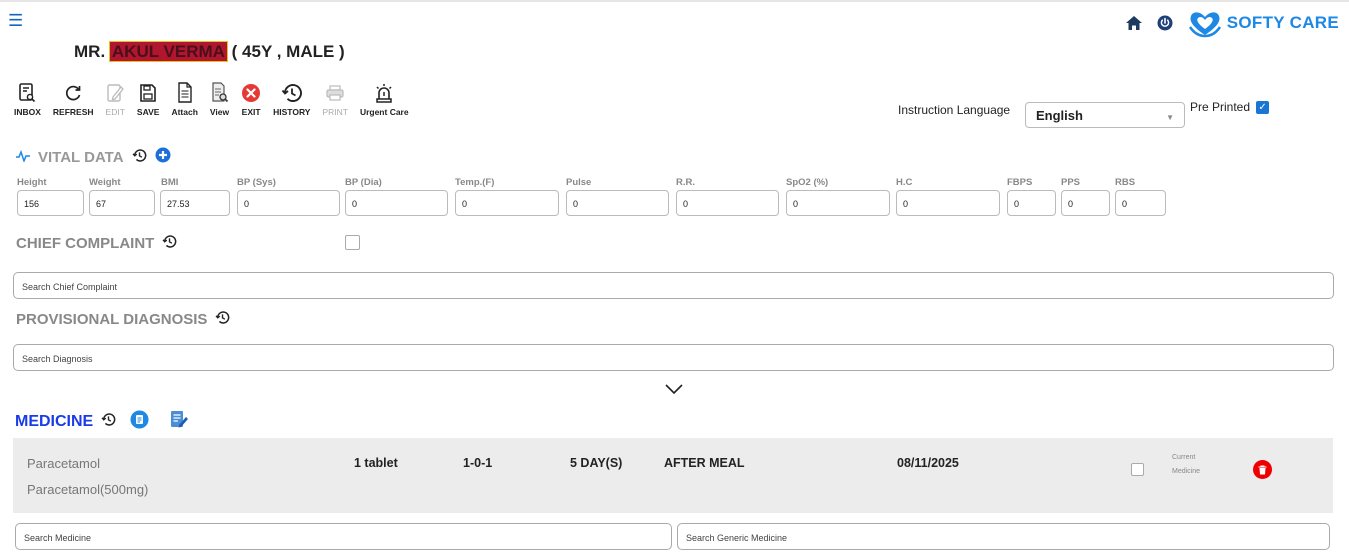  I want to click on patient-details: ( 45Y , MALE ), so click(288, 51).